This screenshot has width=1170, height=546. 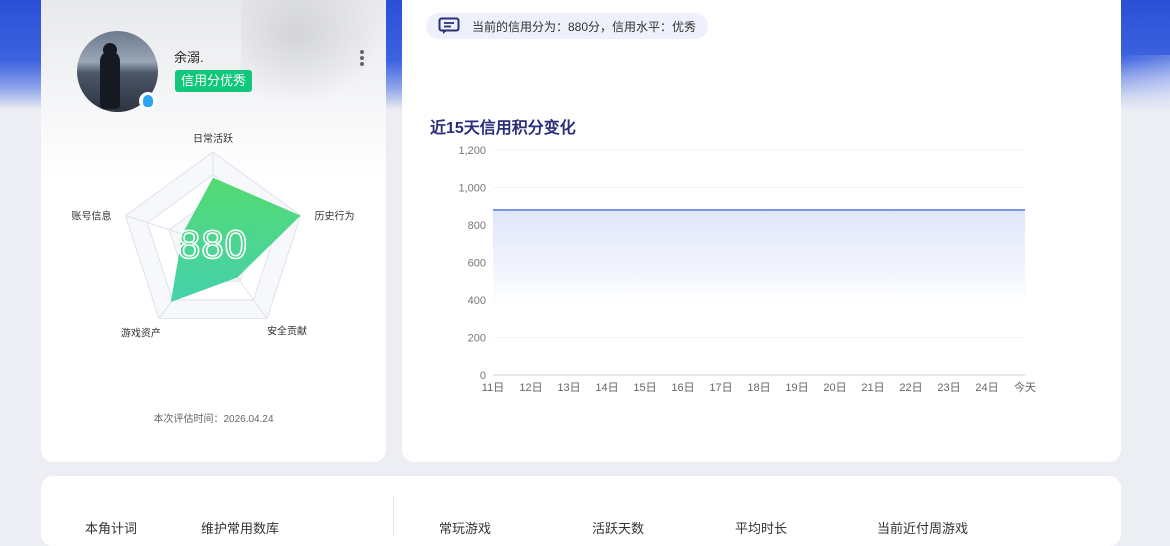 What do you see at coordinates (618, 528) in the screenshot?
I see `stat-label: 活跃天数` at bounding box center [618, 528].